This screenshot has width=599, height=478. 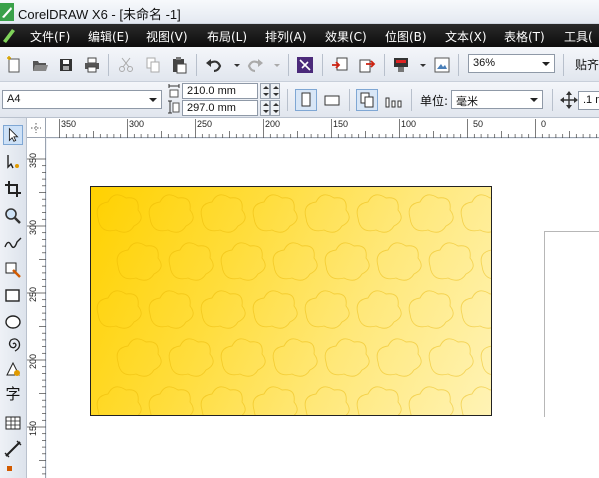 I want to click on connector-tool-icon, so click(x=13, y=469).